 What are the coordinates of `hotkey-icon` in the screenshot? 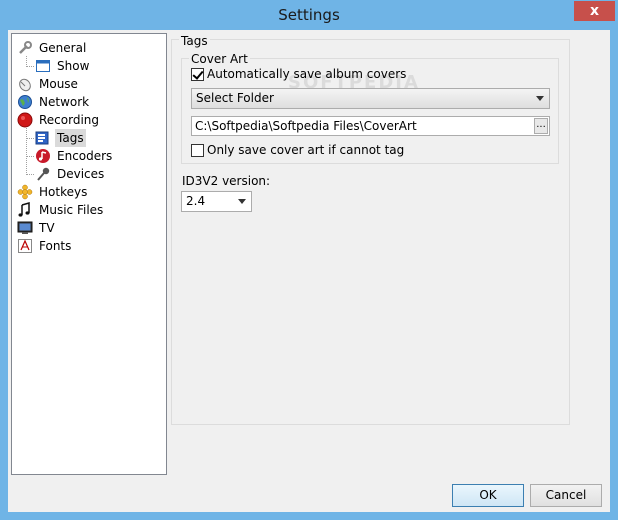 It's located at (25, 192).